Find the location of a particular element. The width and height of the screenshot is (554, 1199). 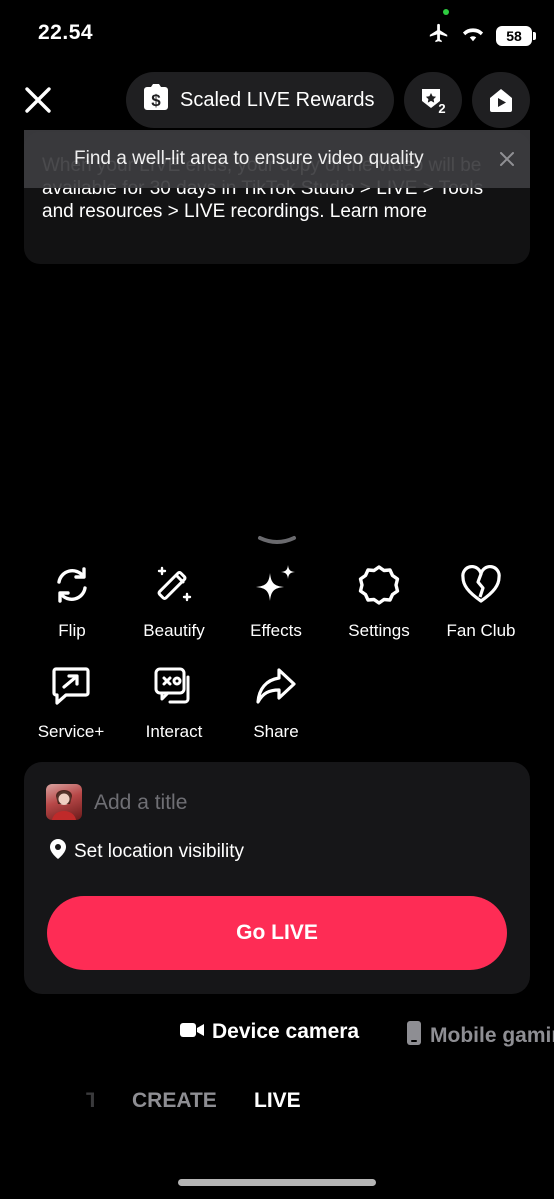

effects-label: Effects is located at coordinates (276, 630).